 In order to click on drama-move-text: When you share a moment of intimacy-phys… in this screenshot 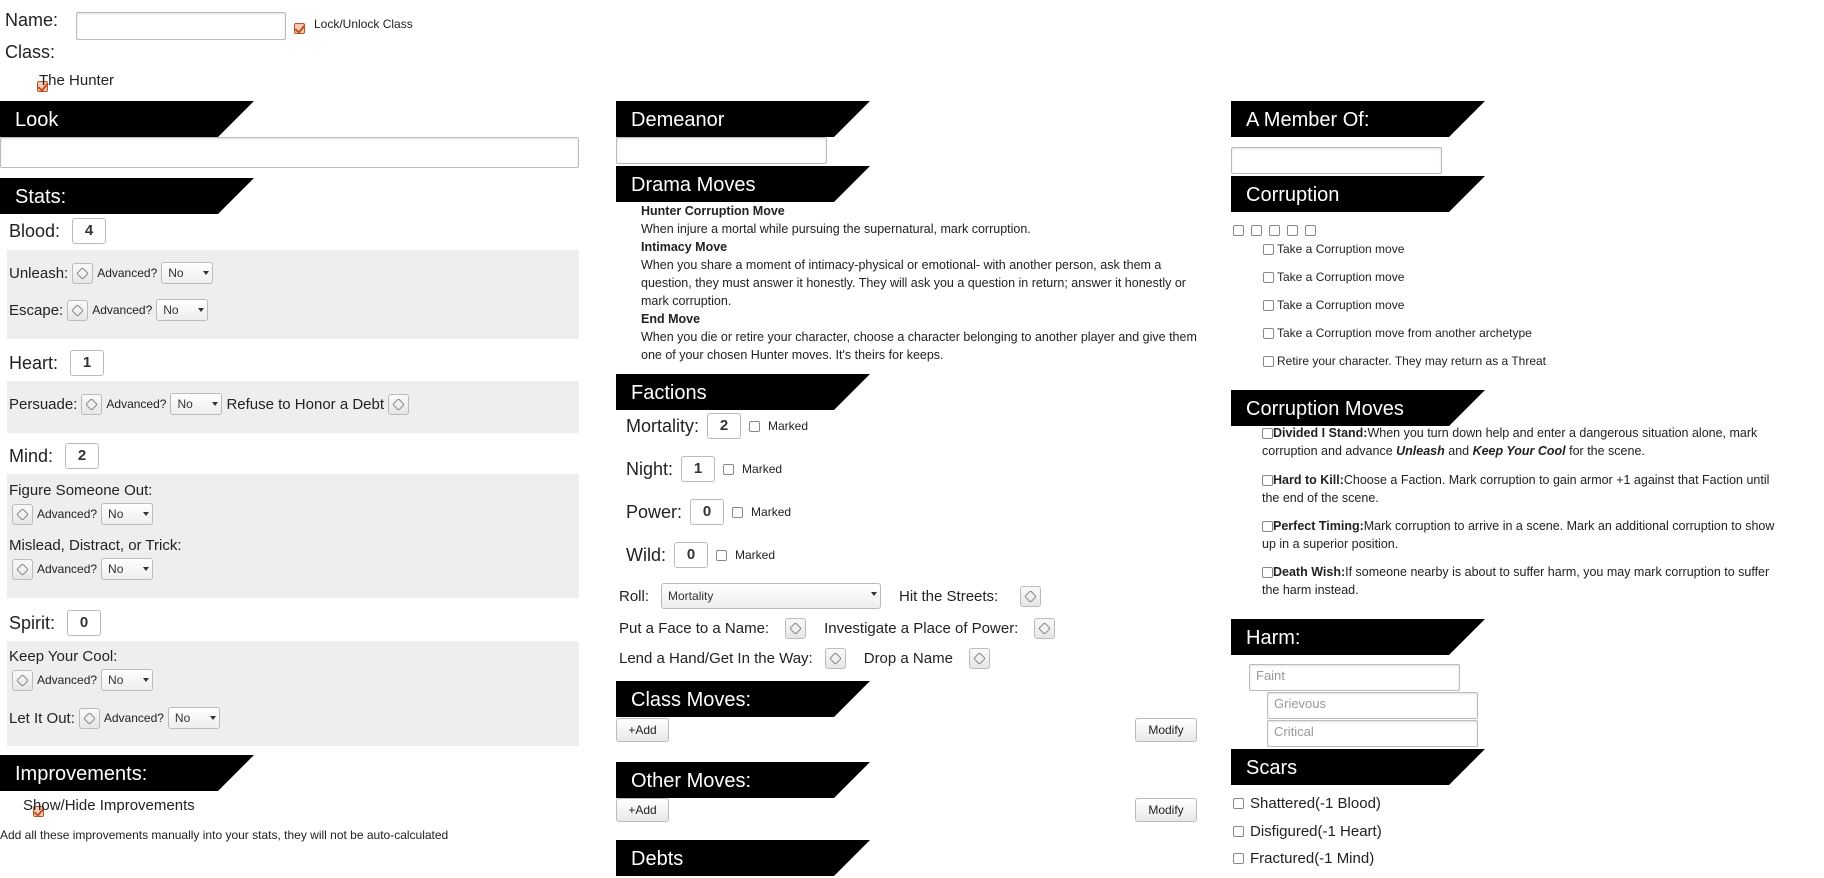, I will do `click(913, 283)`.